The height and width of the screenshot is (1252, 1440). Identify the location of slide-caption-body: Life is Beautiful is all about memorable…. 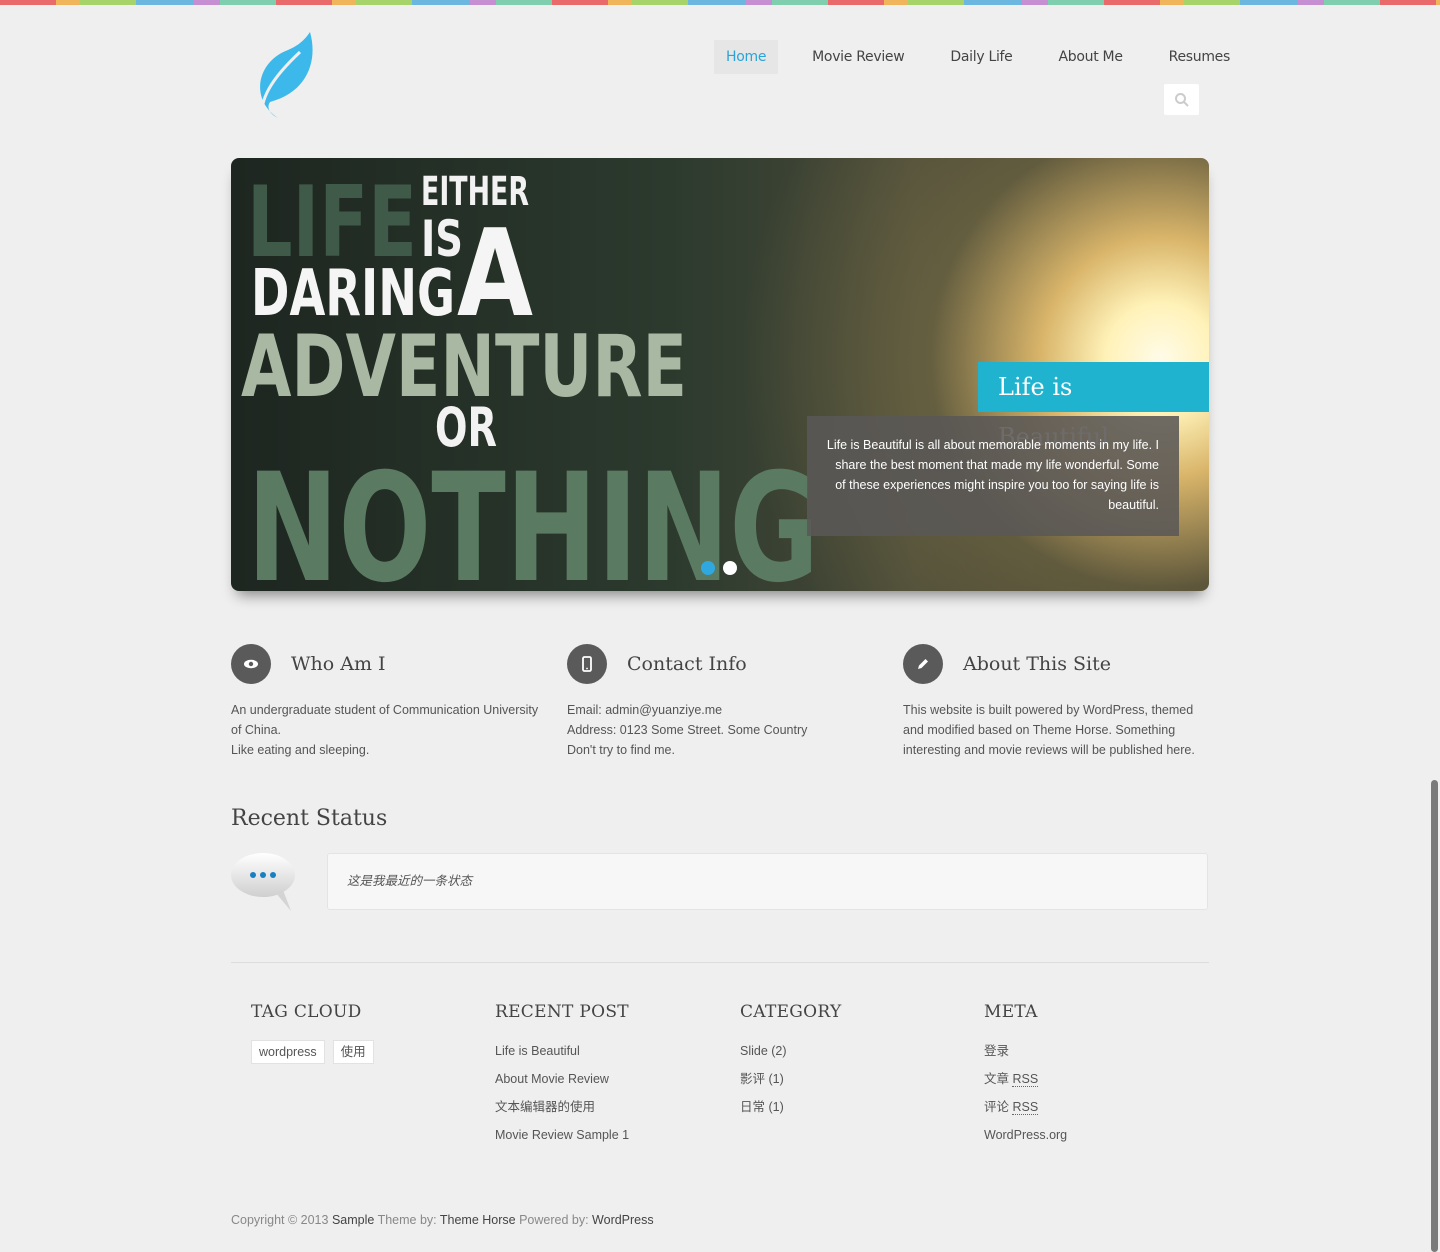
(993, 476).